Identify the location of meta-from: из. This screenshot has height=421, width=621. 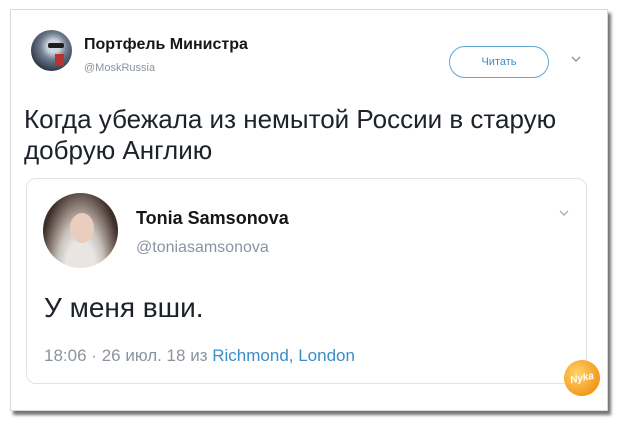
(199, 355).